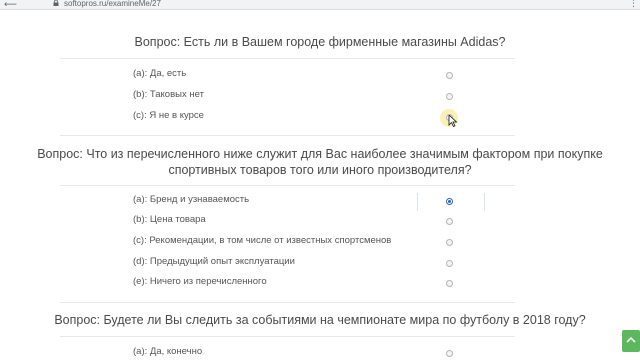  I want to click on option-2b-label: (b): Цена товара, so click(169, 219).